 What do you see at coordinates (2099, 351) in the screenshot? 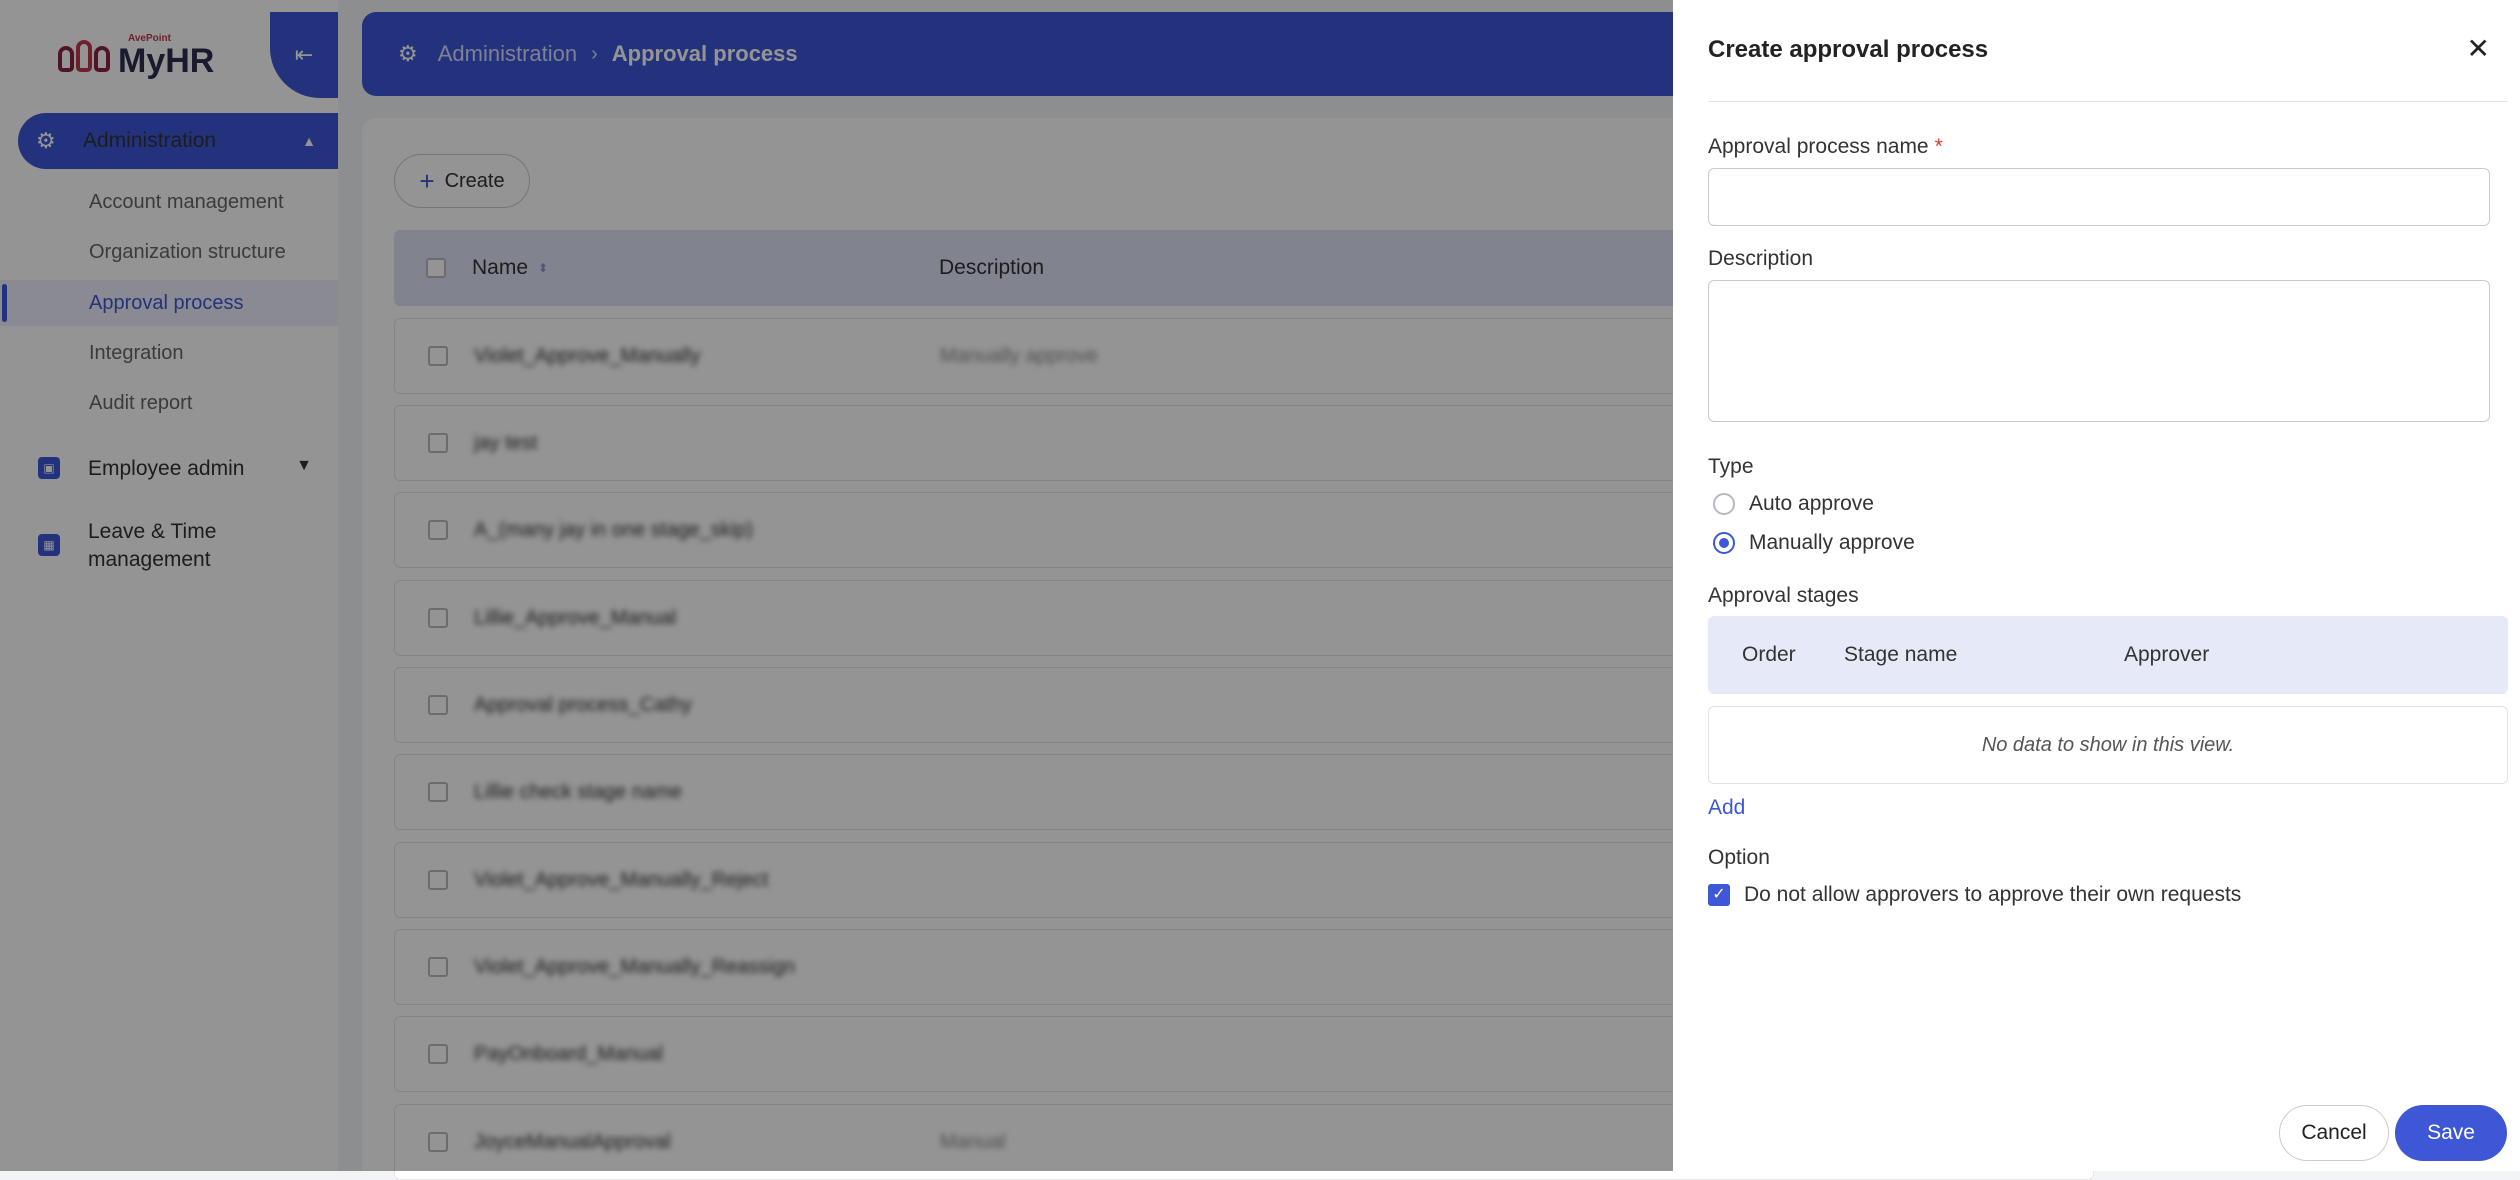
I see `description-textarea` at bounding box center [2099, 351].